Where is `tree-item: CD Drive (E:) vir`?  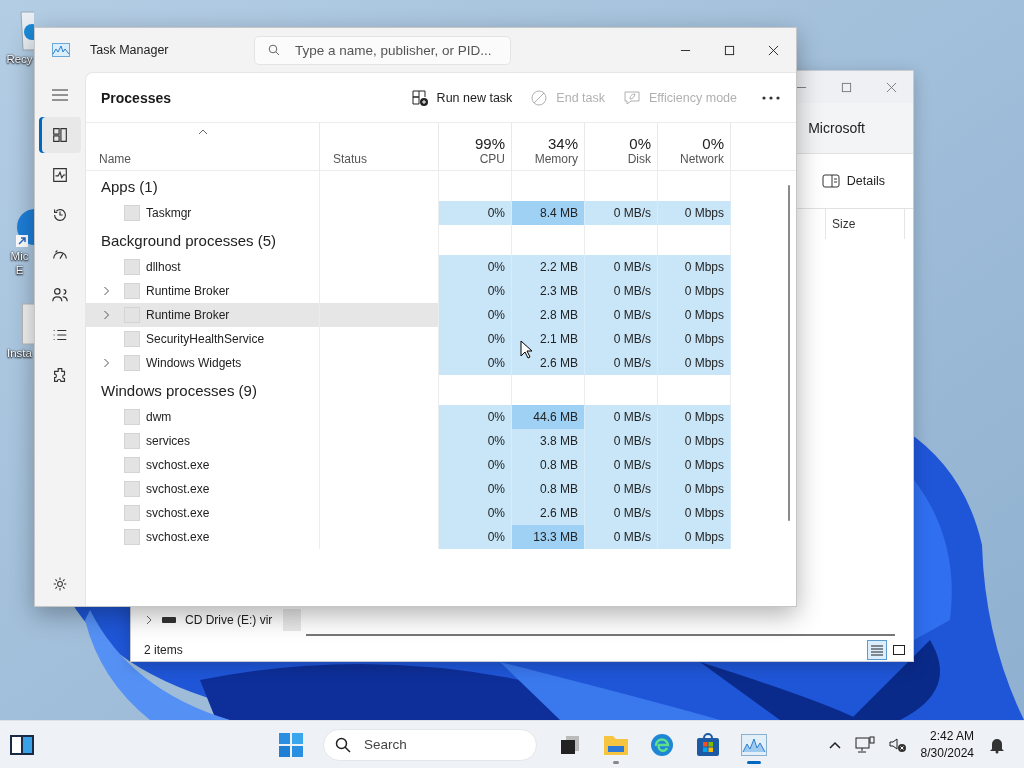 tree-item: CD Drive (E:) vir is located at coordinates (229, 620).